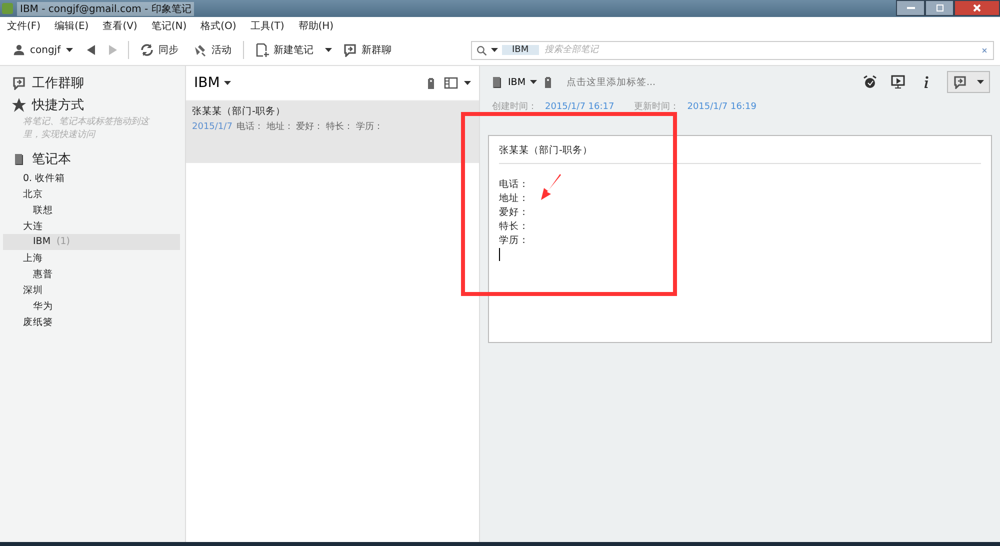  What do you see at coordinates (71, 26) in the screenshot?
I see `menu-item: 编辑(E)` at bounding box center [71, 26].